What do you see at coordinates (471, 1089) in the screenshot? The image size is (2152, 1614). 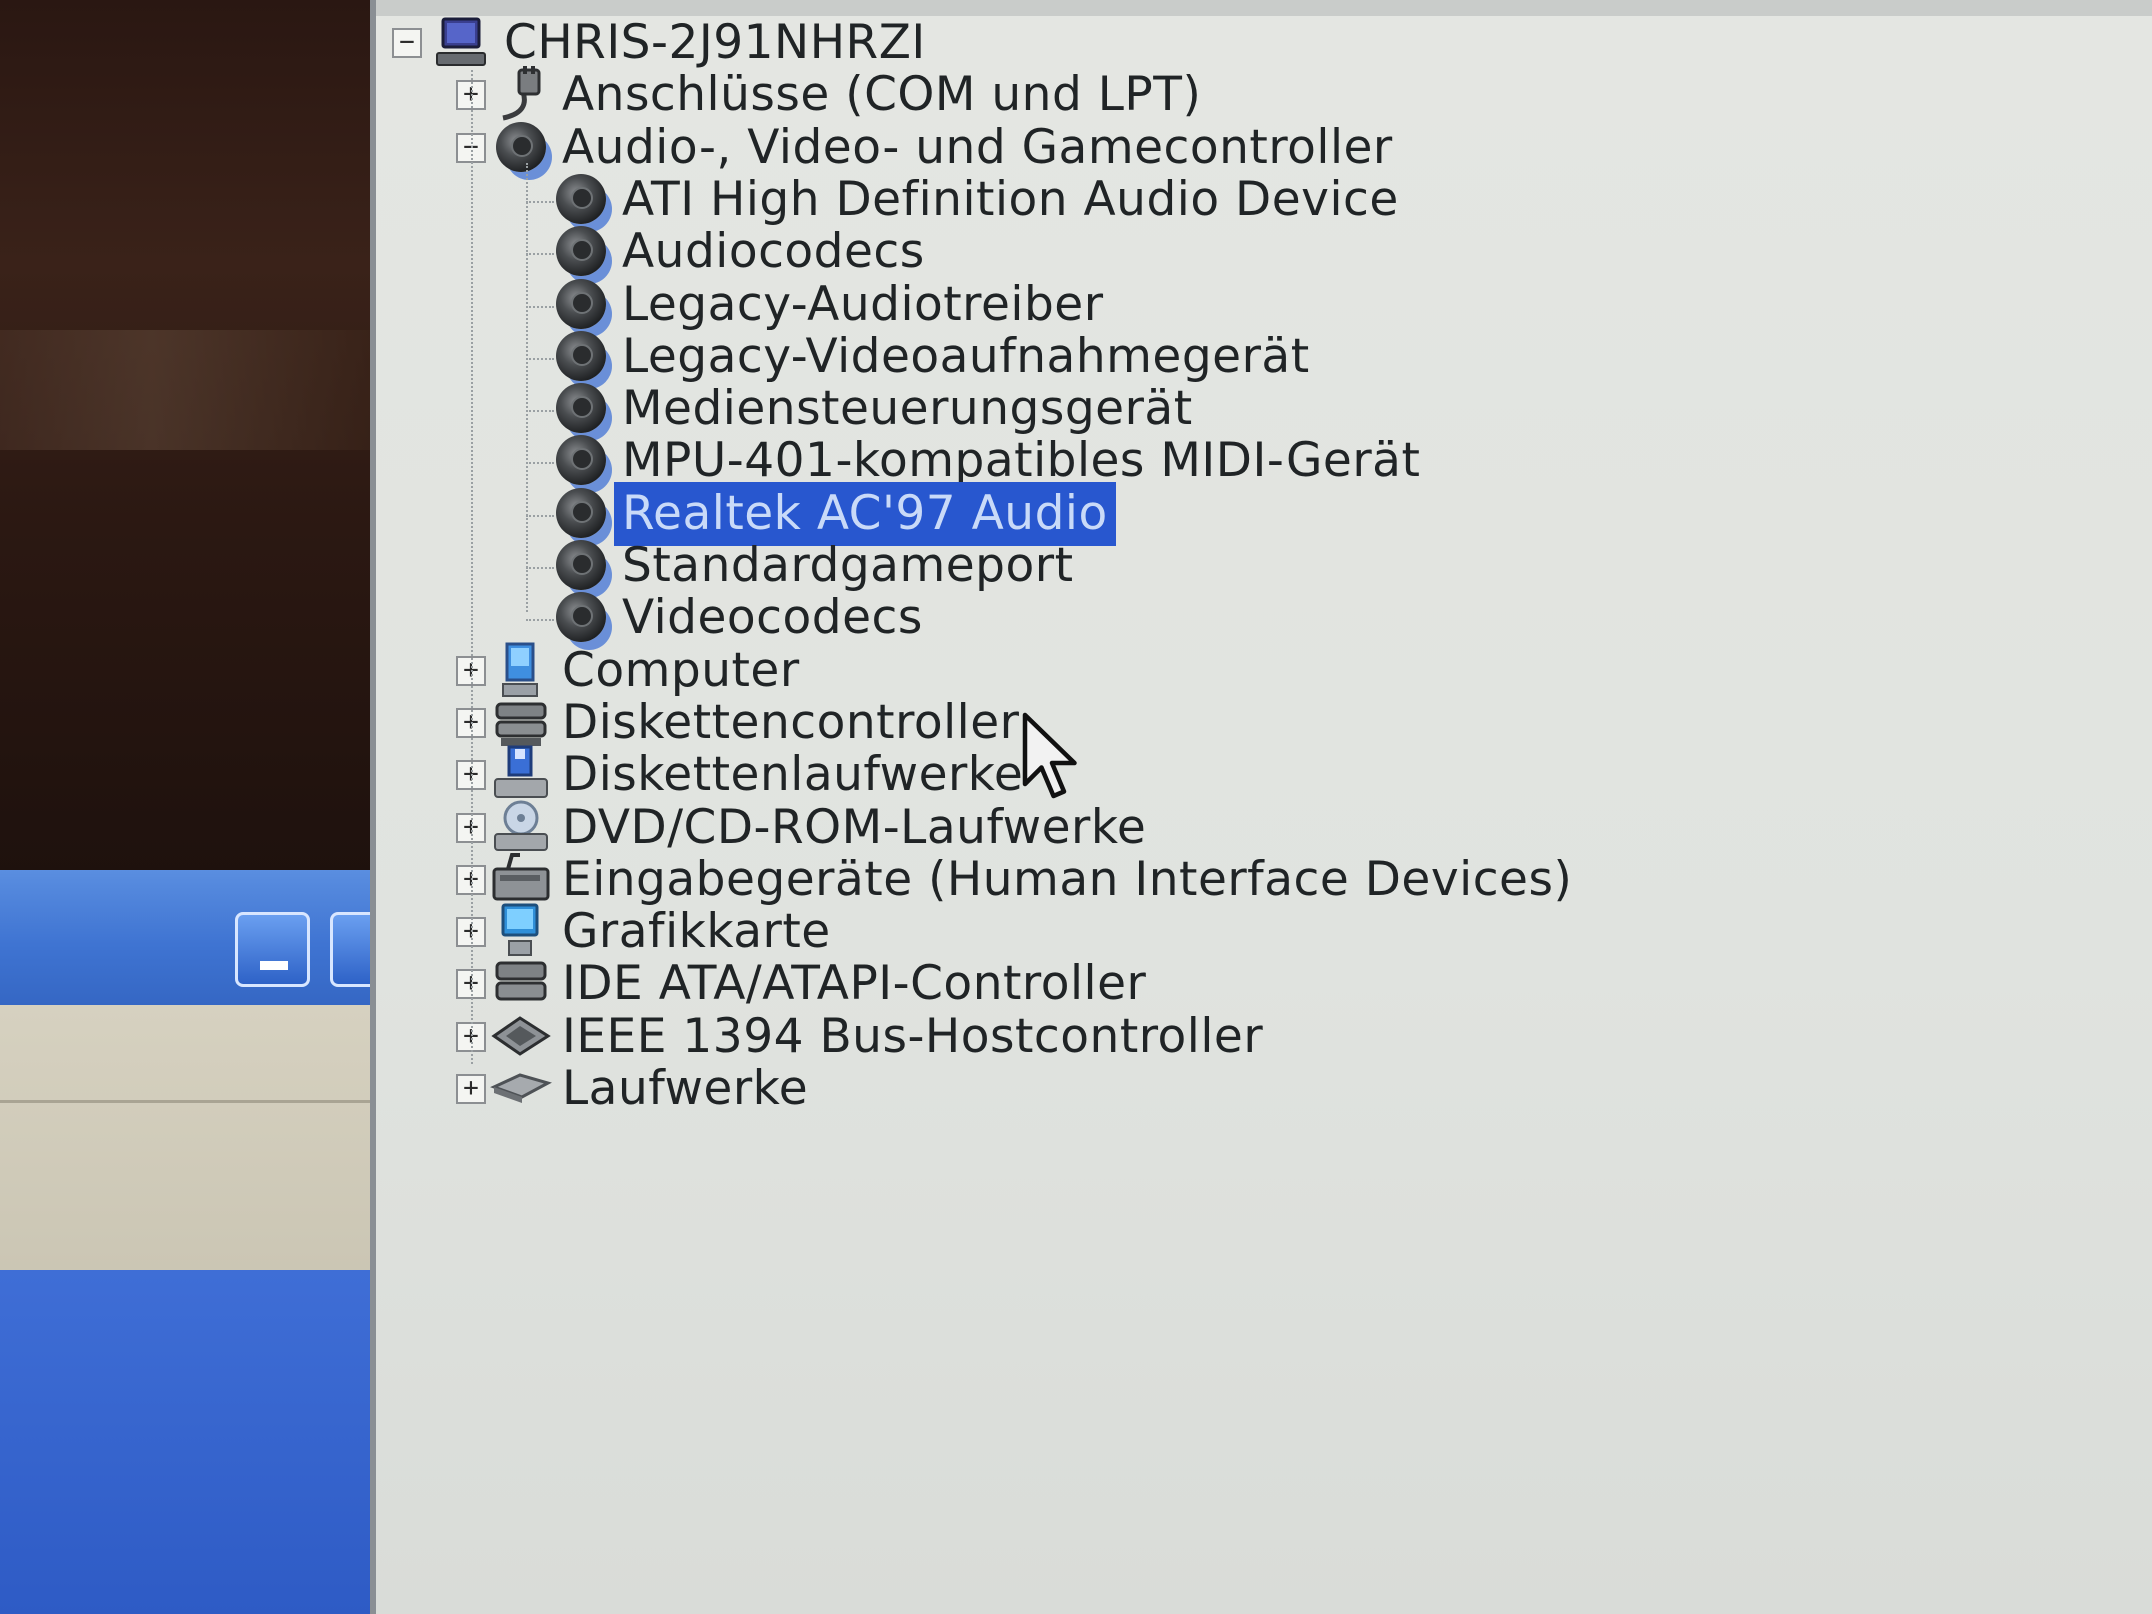 I see `expand-icon: +` at bounding box center [471, 1089].